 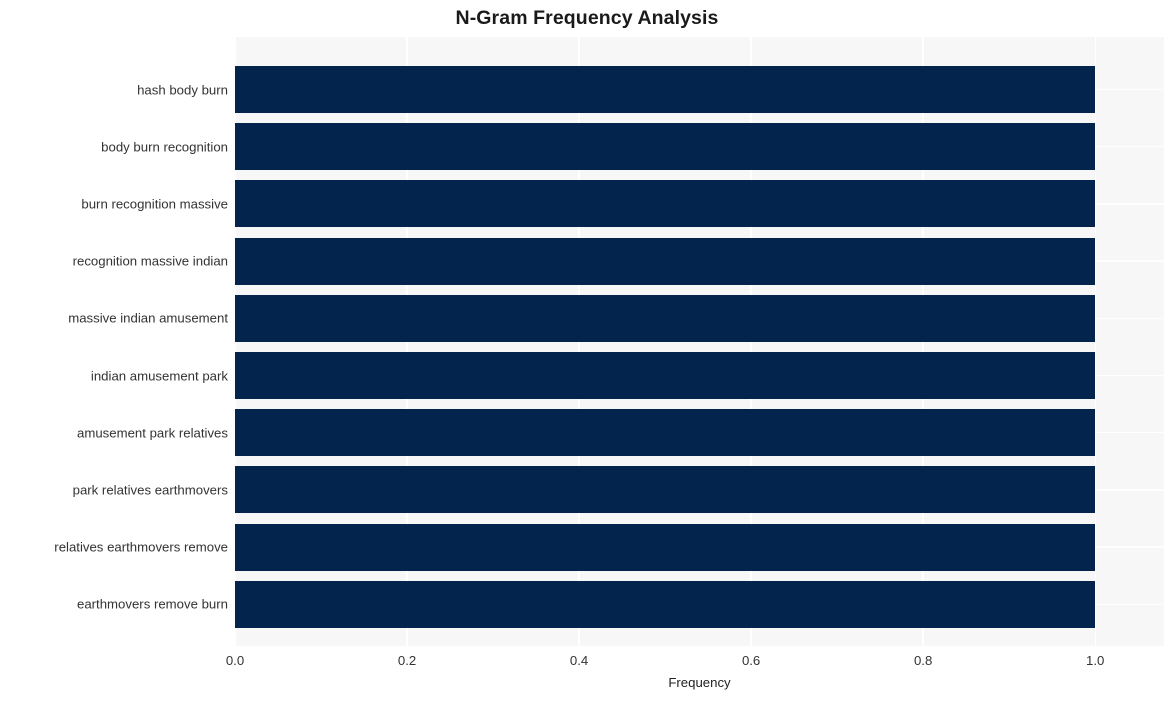 I want to click on y-axis-tick-label: earthmovers remove burn, so click(x=152, y=604).